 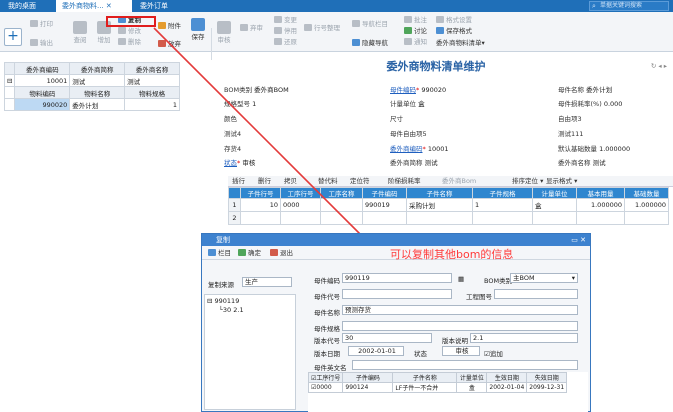 I want to click on parent-code-lookup-icon: ▦, so click(x=461, y=279).